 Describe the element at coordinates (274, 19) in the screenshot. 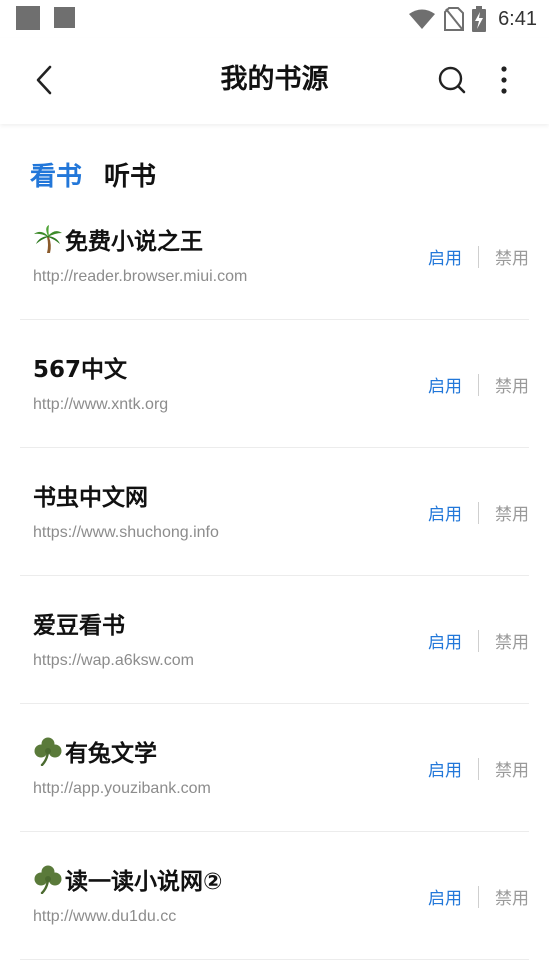

I see `status-bar: 6:41` at that location.